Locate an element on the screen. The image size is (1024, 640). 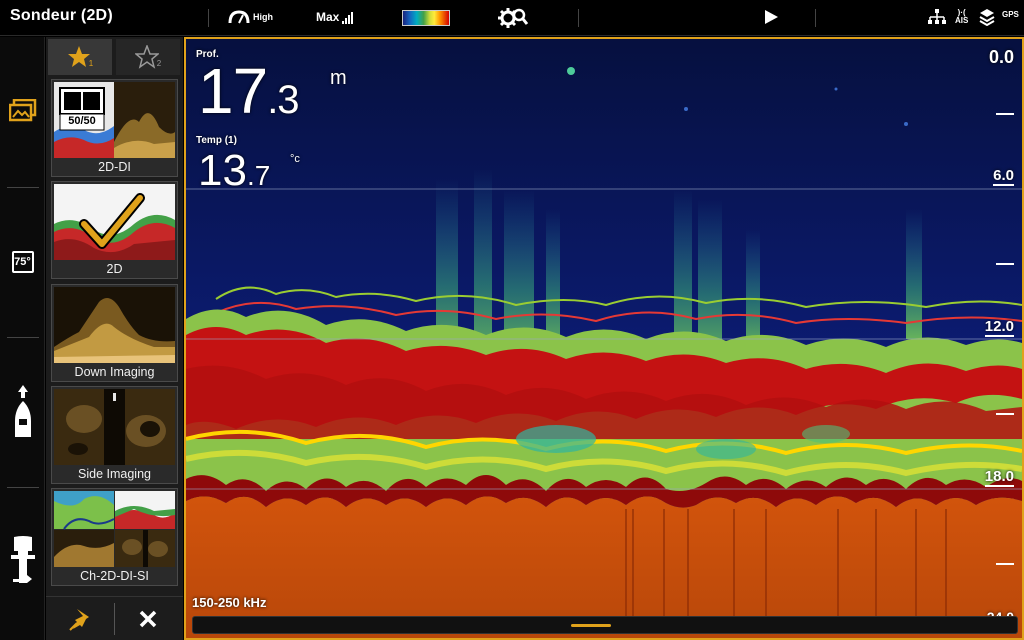
depth-value: 17.3 is located at coordinates (249, 95).